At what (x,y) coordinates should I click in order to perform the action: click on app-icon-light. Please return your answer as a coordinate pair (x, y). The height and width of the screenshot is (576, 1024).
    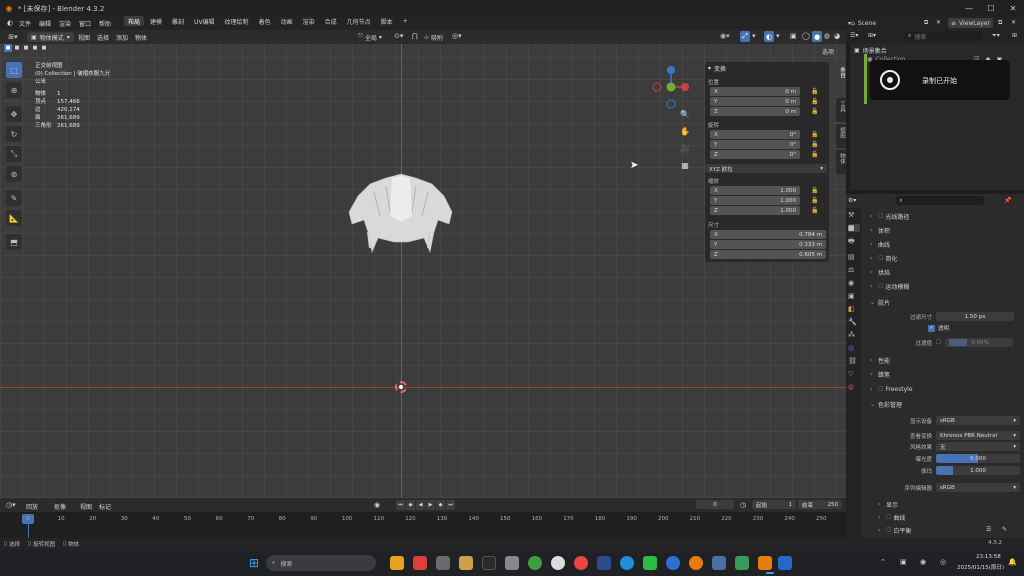
    Looking at the image, I should click on (512, 563).